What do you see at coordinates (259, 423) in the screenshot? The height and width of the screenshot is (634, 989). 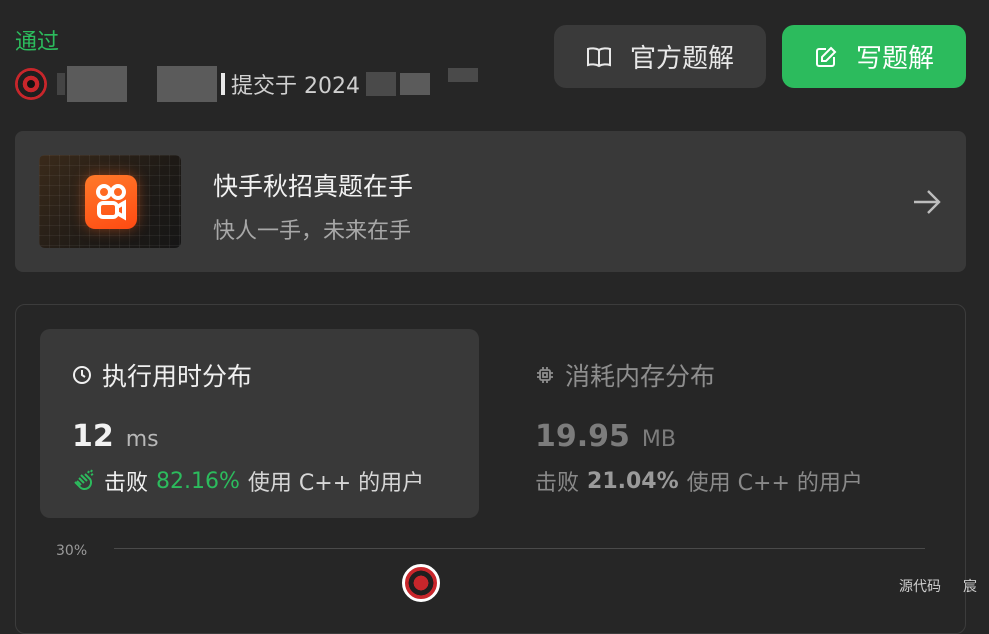 I see `runtime-card: 执行用时分布 12 ms 击败 82.16% 使用 C++ 的用户` at bounding box center [259, 423].